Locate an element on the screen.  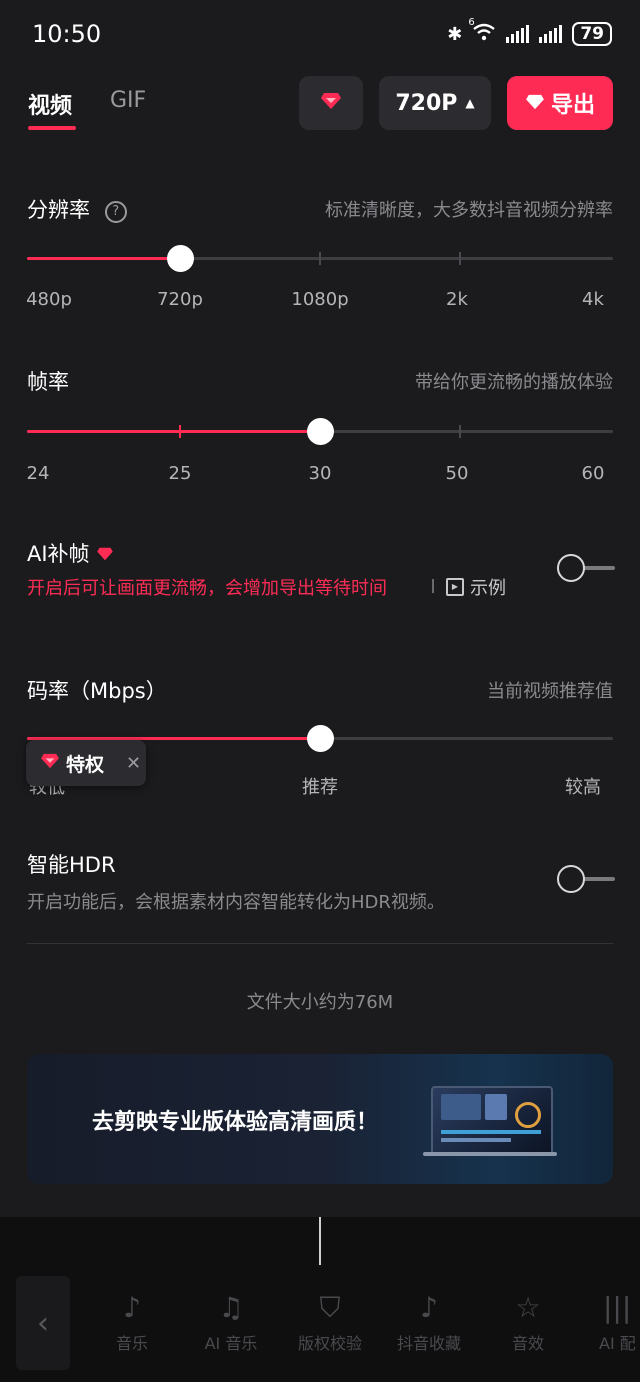
tool-sfx-label: 音效 is located at coordinates (527, 1343).